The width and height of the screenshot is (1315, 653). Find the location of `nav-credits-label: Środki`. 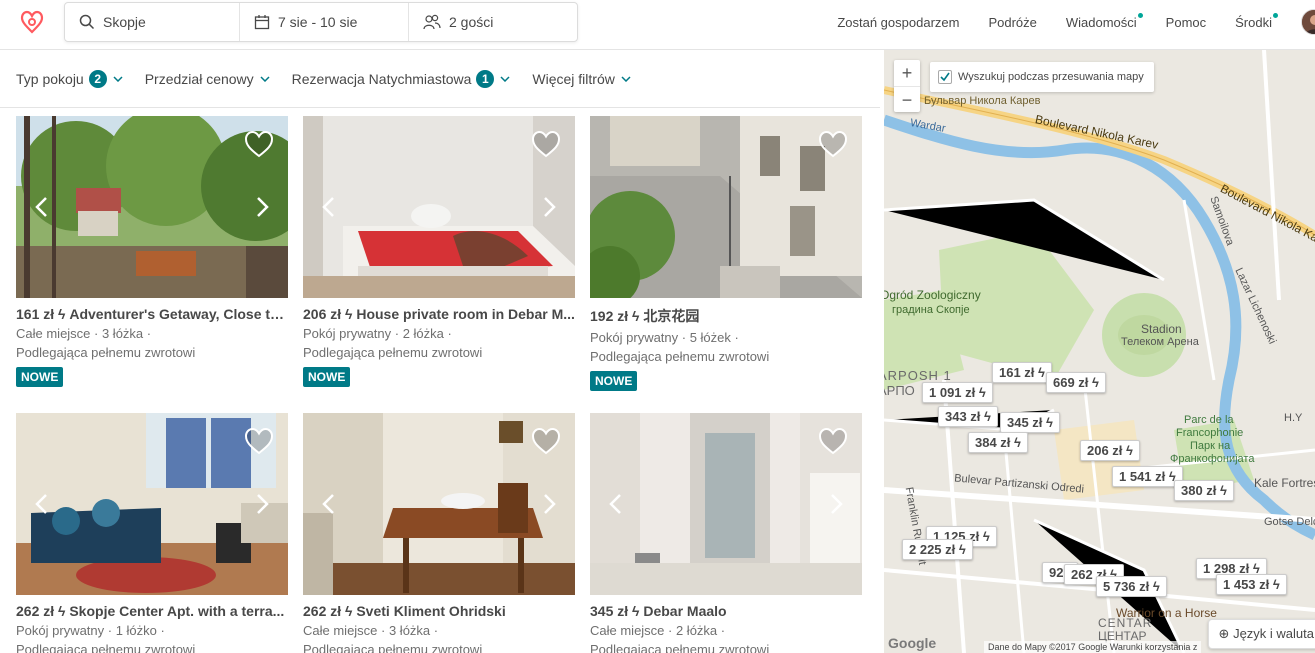

nav-credits-label: Środki is located at coordinates (1253, 22).